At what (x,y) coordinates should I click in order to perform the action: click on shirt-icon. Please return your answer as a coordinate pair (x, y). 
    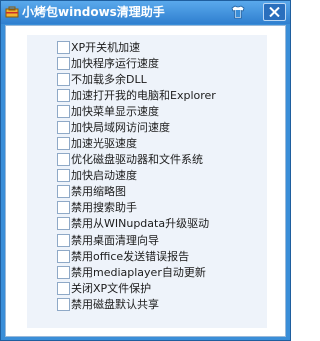
    Looking at the image, I should click on (238, 12).